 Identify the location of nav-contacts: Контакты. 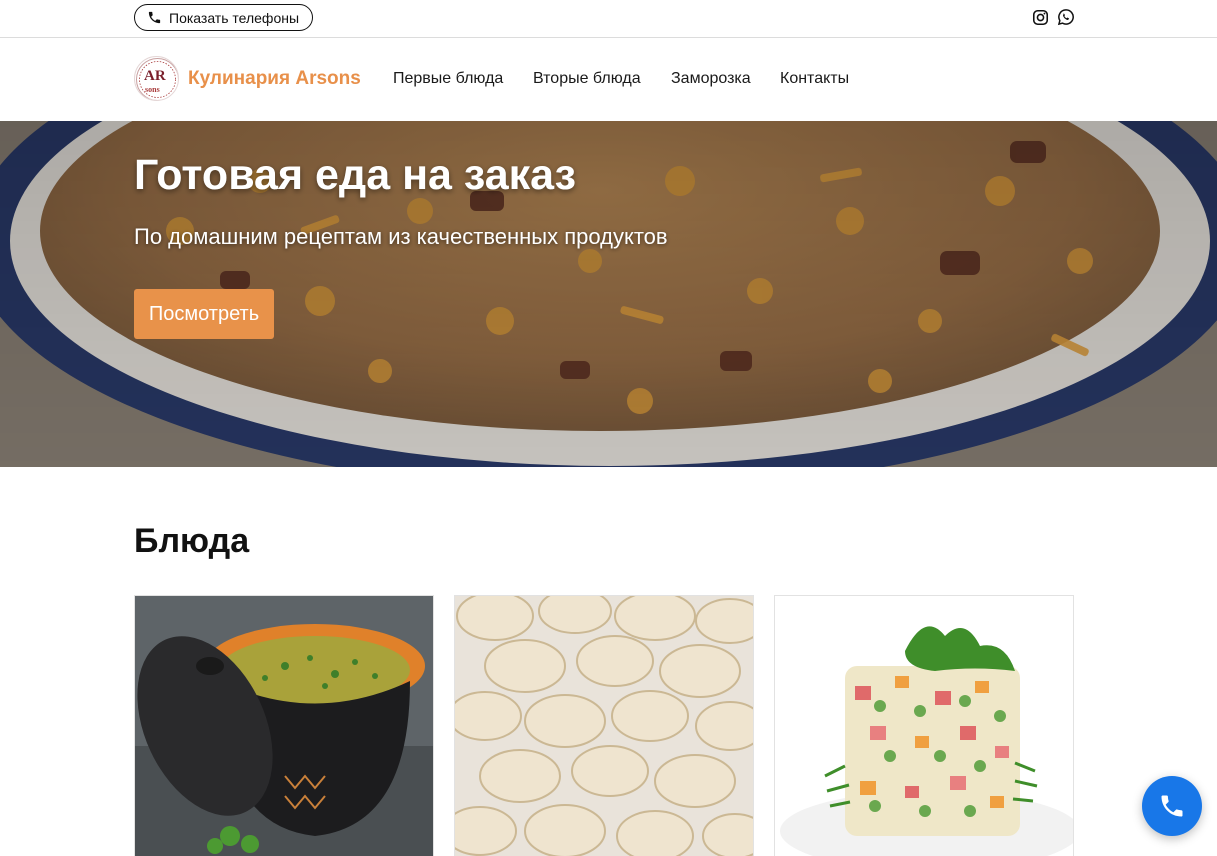
(814, 79).